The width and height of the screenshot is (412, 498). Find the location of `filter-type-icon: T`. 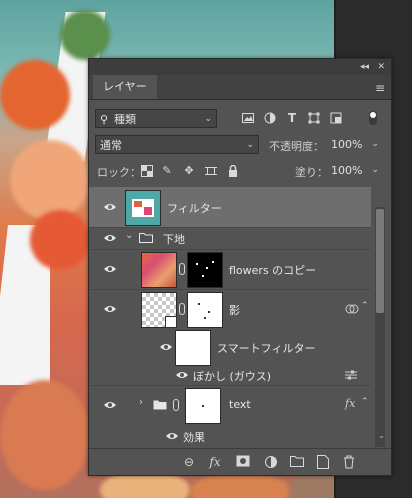

filter-type-icon: T is located at coordinates (292, 118).